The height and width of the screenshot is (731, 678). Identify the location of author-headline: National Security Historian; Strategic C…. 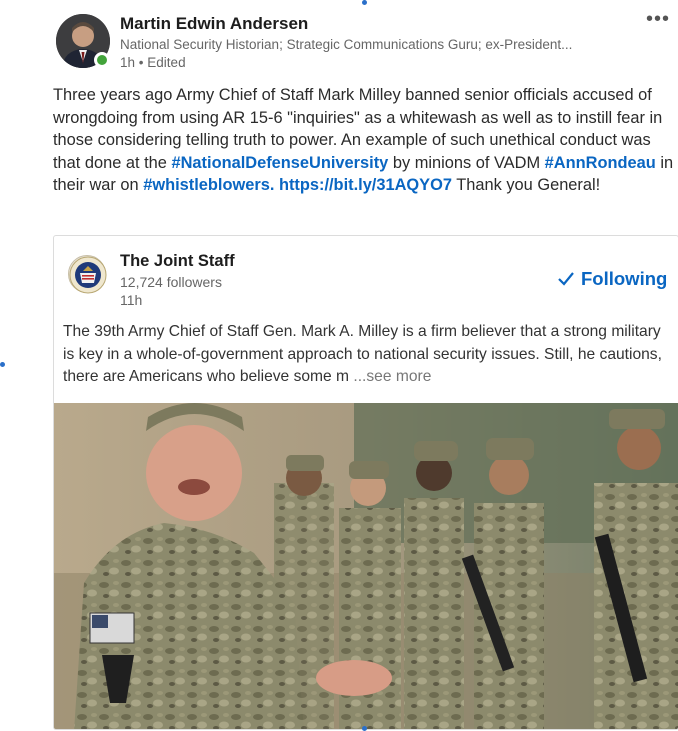
(346, 44).